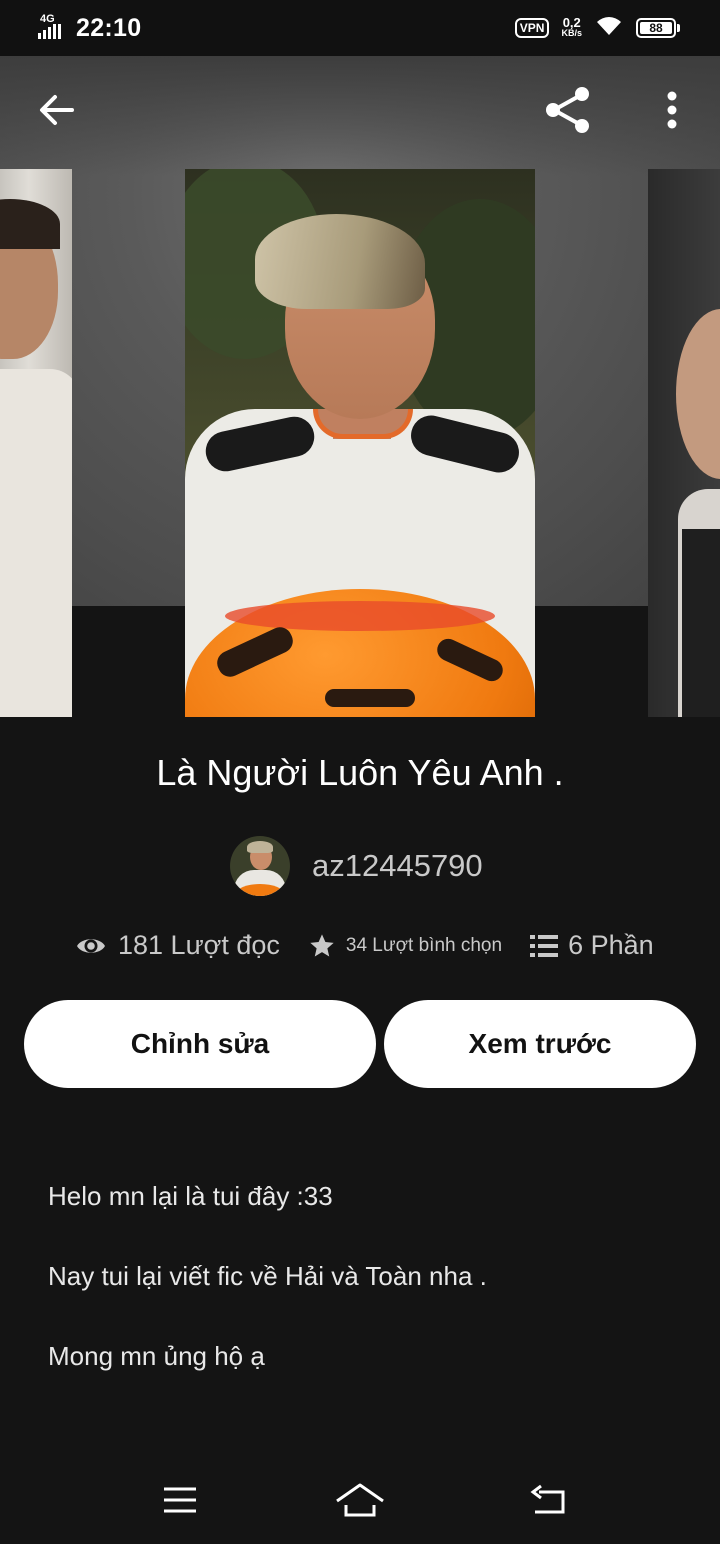  Describe the element at coordinates (424, 945) in the screenshot. I see `votes-count: 34 Lượt bình chọn` at that location.